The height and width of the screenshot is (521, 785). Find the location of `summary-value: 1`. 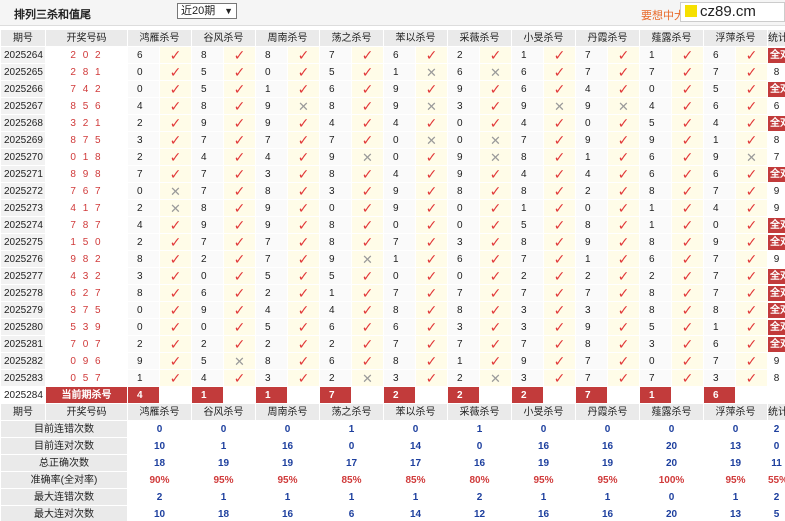

summary-value: 1 is located at coordinates (351, 429).